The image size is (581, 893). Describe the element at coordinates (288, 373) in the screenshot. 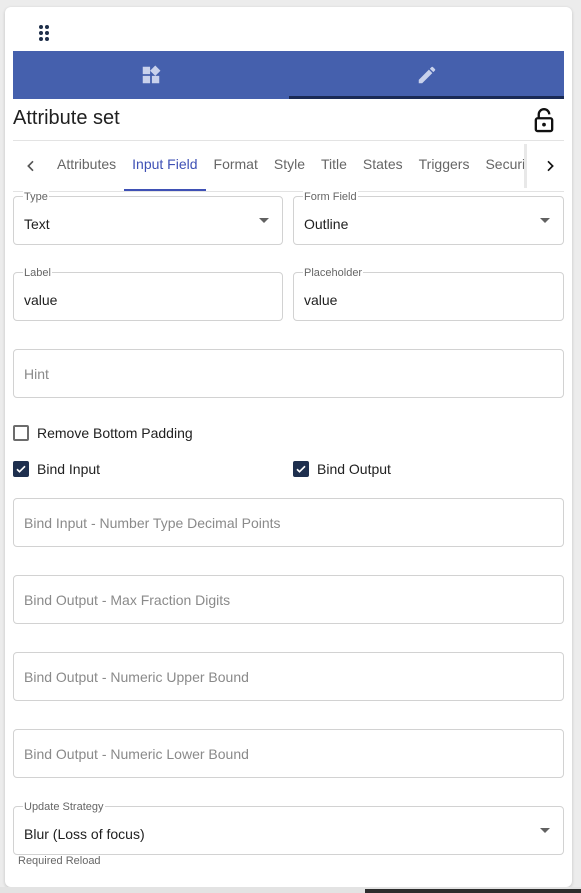

I see `hint-input: Hint` at that location.